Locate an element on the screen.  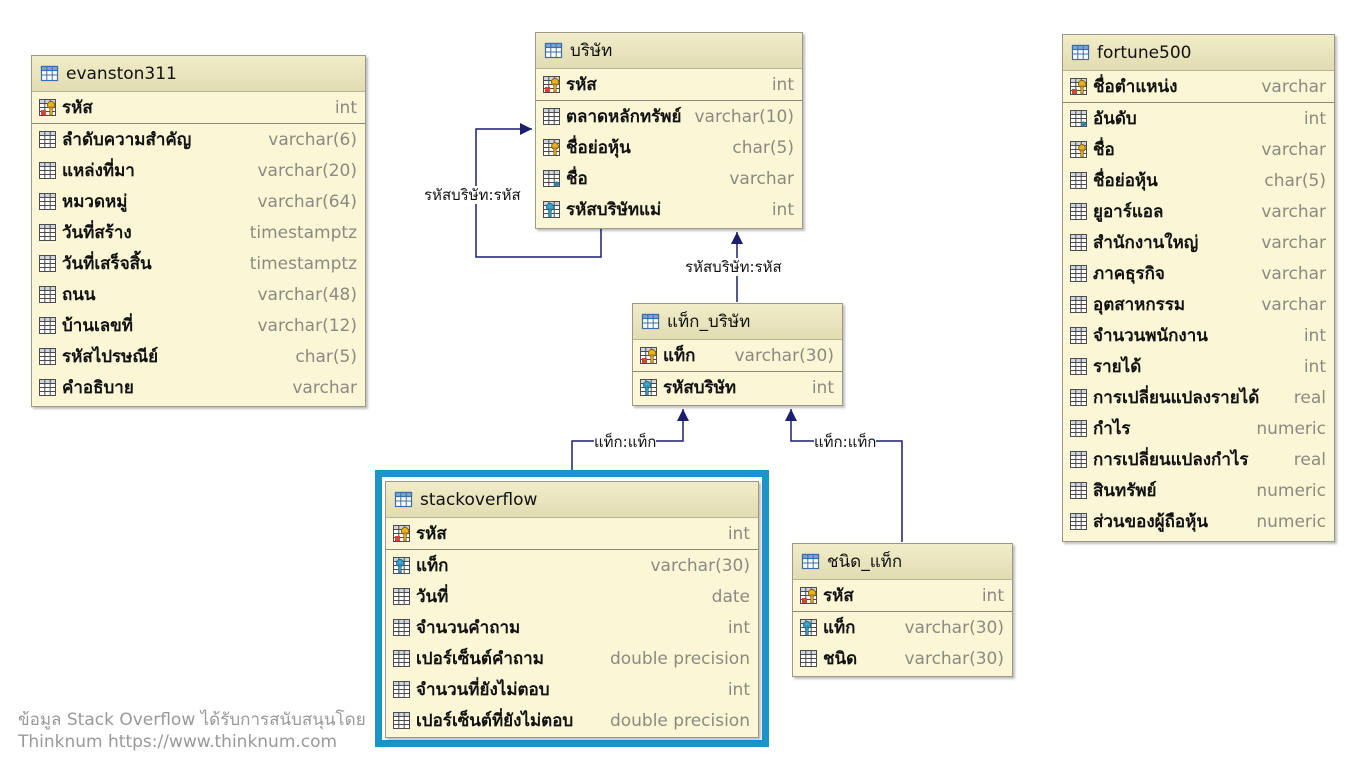
table-column-row: การเปลี่ยนแปลงรายได้ real is located at coordinates (1198, 397).